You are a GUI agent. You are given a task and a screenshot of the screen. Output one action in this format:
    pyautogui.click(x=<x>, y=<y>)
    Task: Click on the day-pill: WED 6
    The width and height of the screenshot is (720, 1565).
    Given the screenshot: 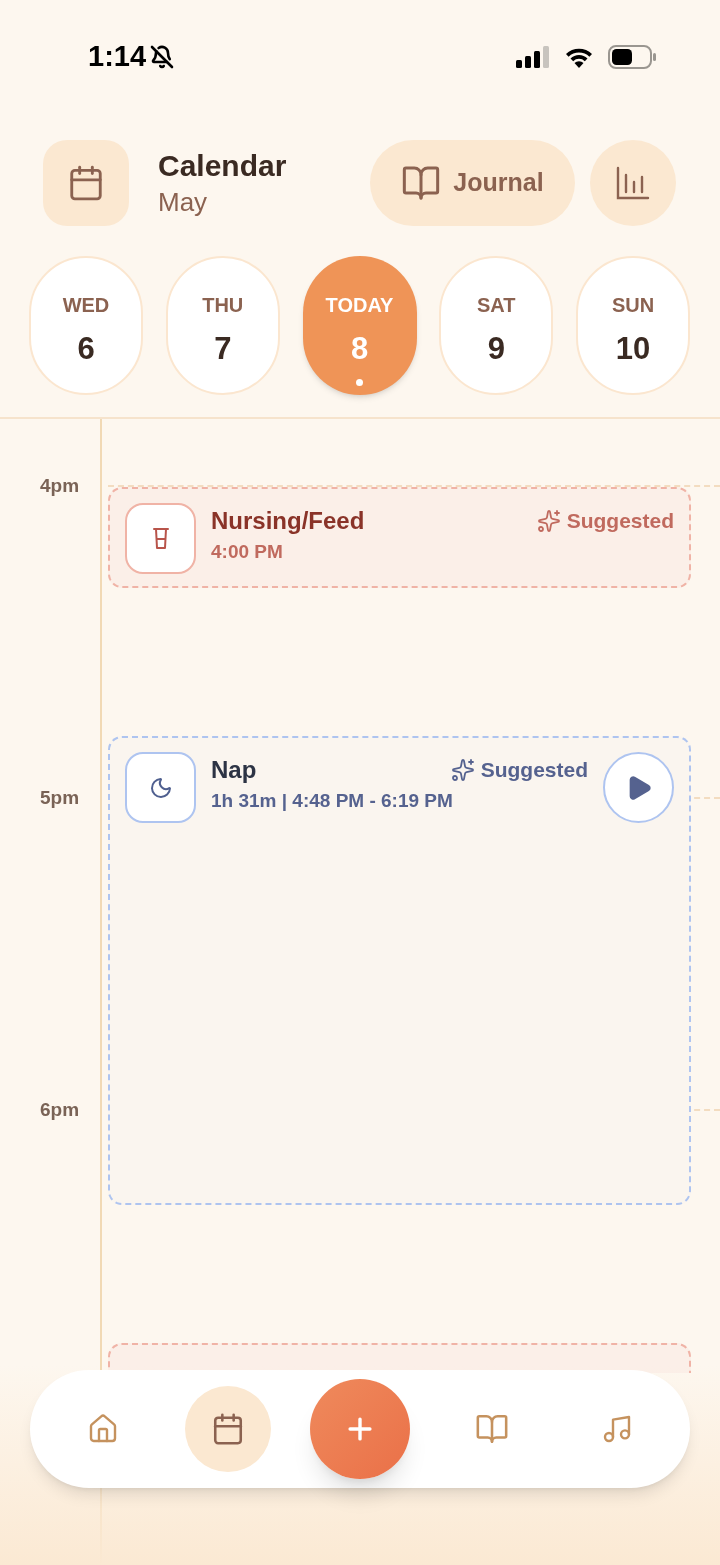 What is the action you would take?
    pyautogui.click(x=86, y=325)
    